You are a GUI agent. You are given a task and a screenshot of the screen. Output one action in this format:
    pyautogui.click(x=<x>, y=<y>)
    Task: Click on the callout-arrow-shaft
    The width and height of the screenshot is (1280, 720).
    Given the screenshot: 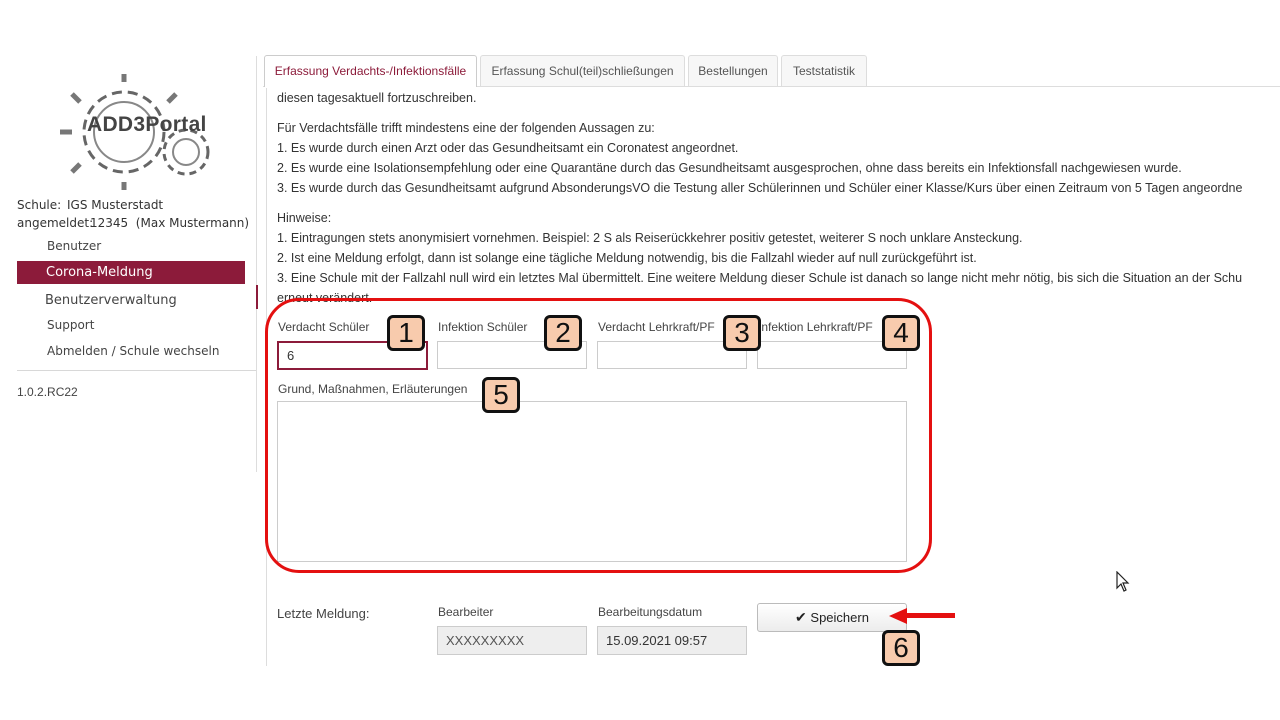 What is the action you would take?
    pyautogui.click(x=930, y=615)
    